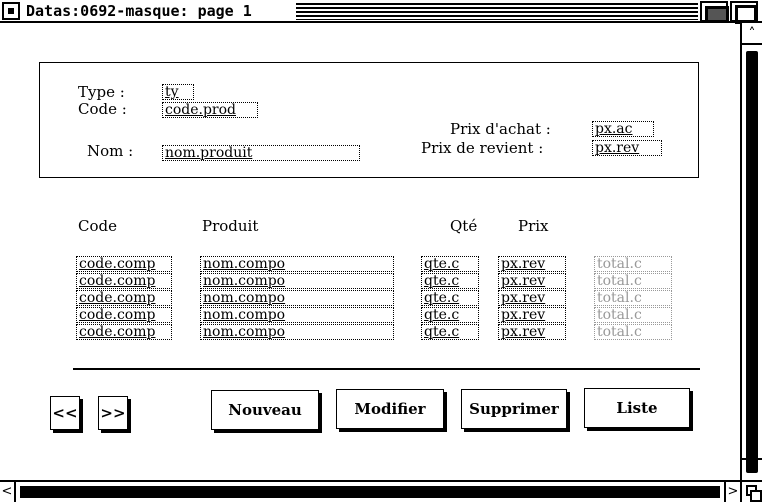 Image resolution: width=762 pixels, height=502 pixels. Describe the element at coordinates (11, 11) in the screenshot. I see `close-box-icon` at that location.